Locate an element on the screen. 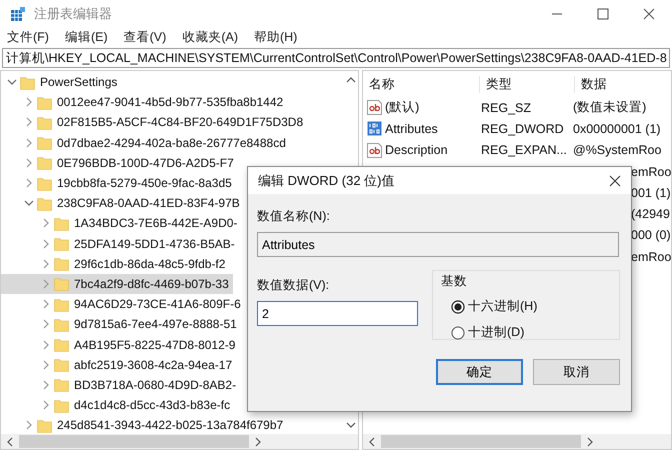 This screenshot has height=450, width=672. value-name-label: 数值名称(N): is located at coordinates (294, 216).